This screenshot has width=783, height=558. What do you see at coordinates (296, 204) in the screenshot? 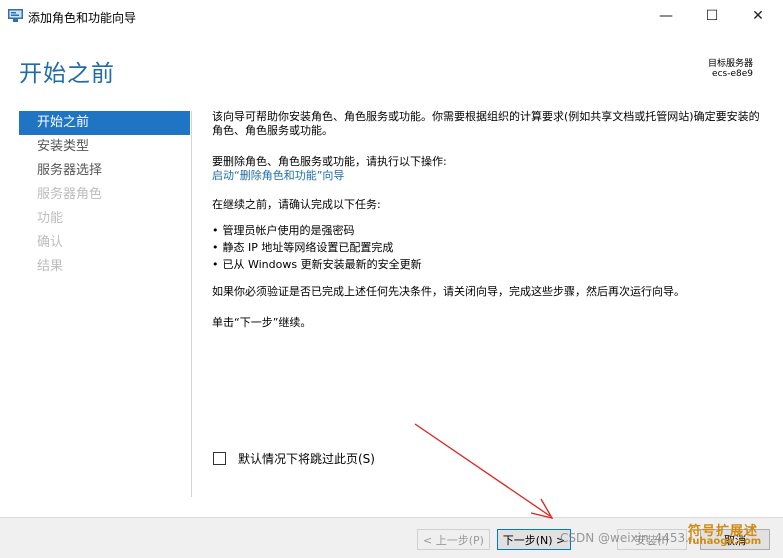
I see `confirm-instructions: 在继续之前，请确认完成以下任务:` at bounding box center [296, 204].